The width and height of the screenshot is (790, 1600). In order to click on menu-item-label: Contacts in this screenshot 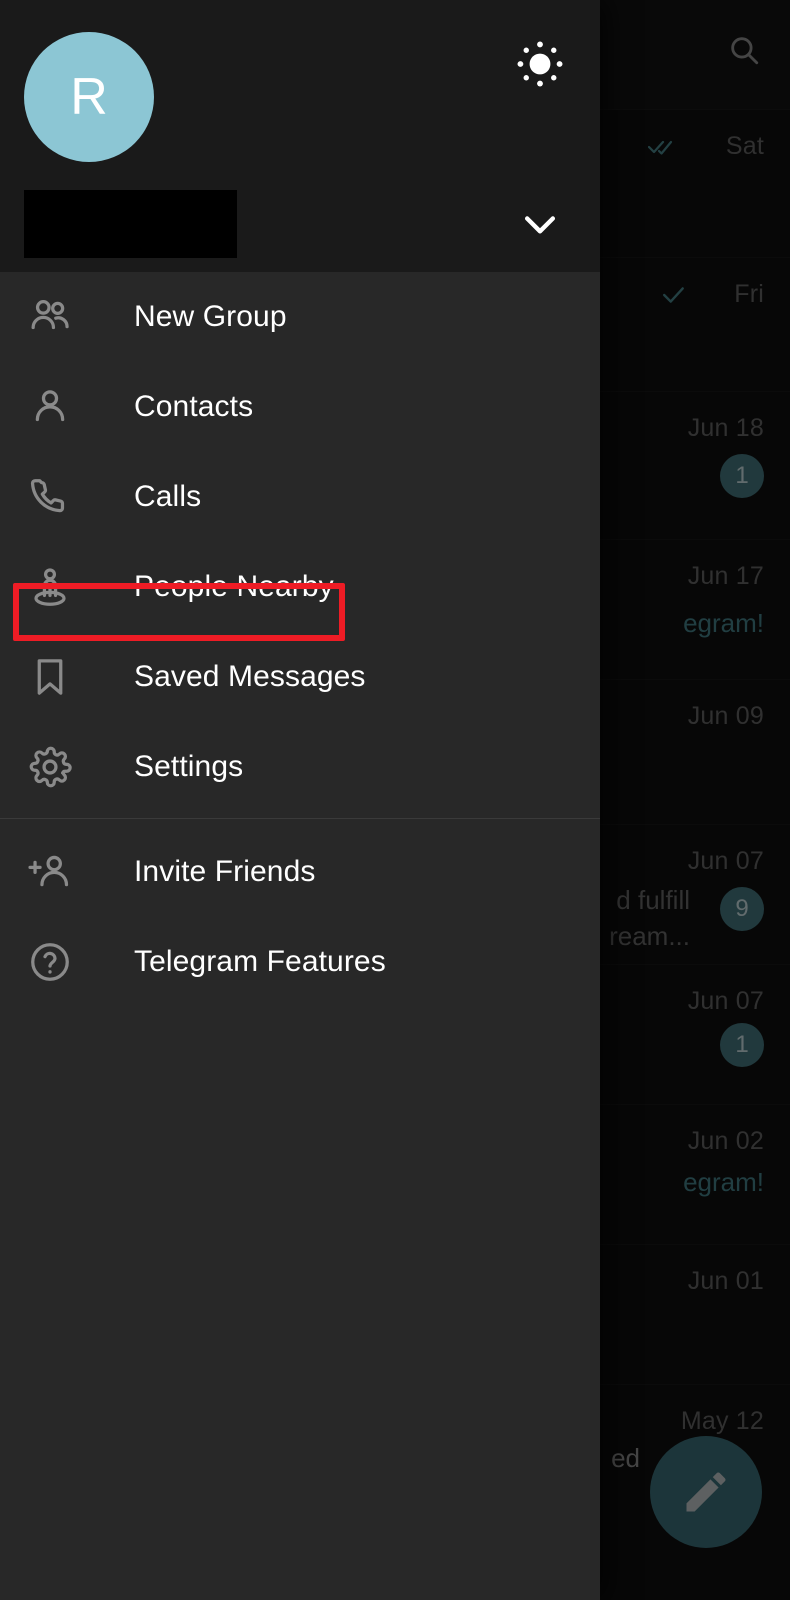, I will do `click(194, 406)`.